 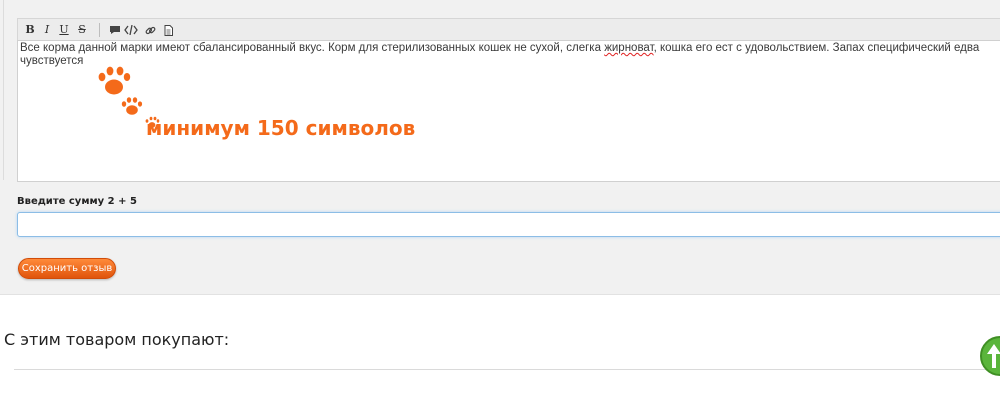 What do you see at coordinates (30, 30) in the screenshot?
I see `bold-button: B` at bounding box center [30, 30].